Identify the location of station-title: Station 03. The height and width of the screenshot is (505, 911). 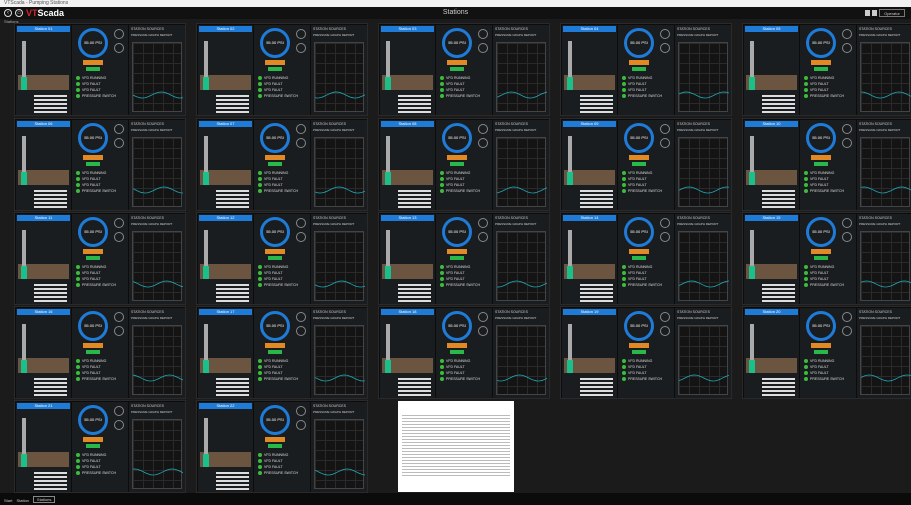
(407, 29).